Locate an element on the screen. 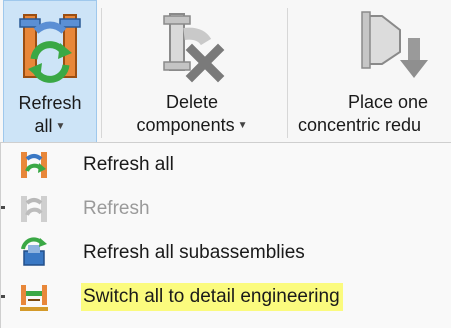  delete-component-icon is located at coordinates (194, 48).